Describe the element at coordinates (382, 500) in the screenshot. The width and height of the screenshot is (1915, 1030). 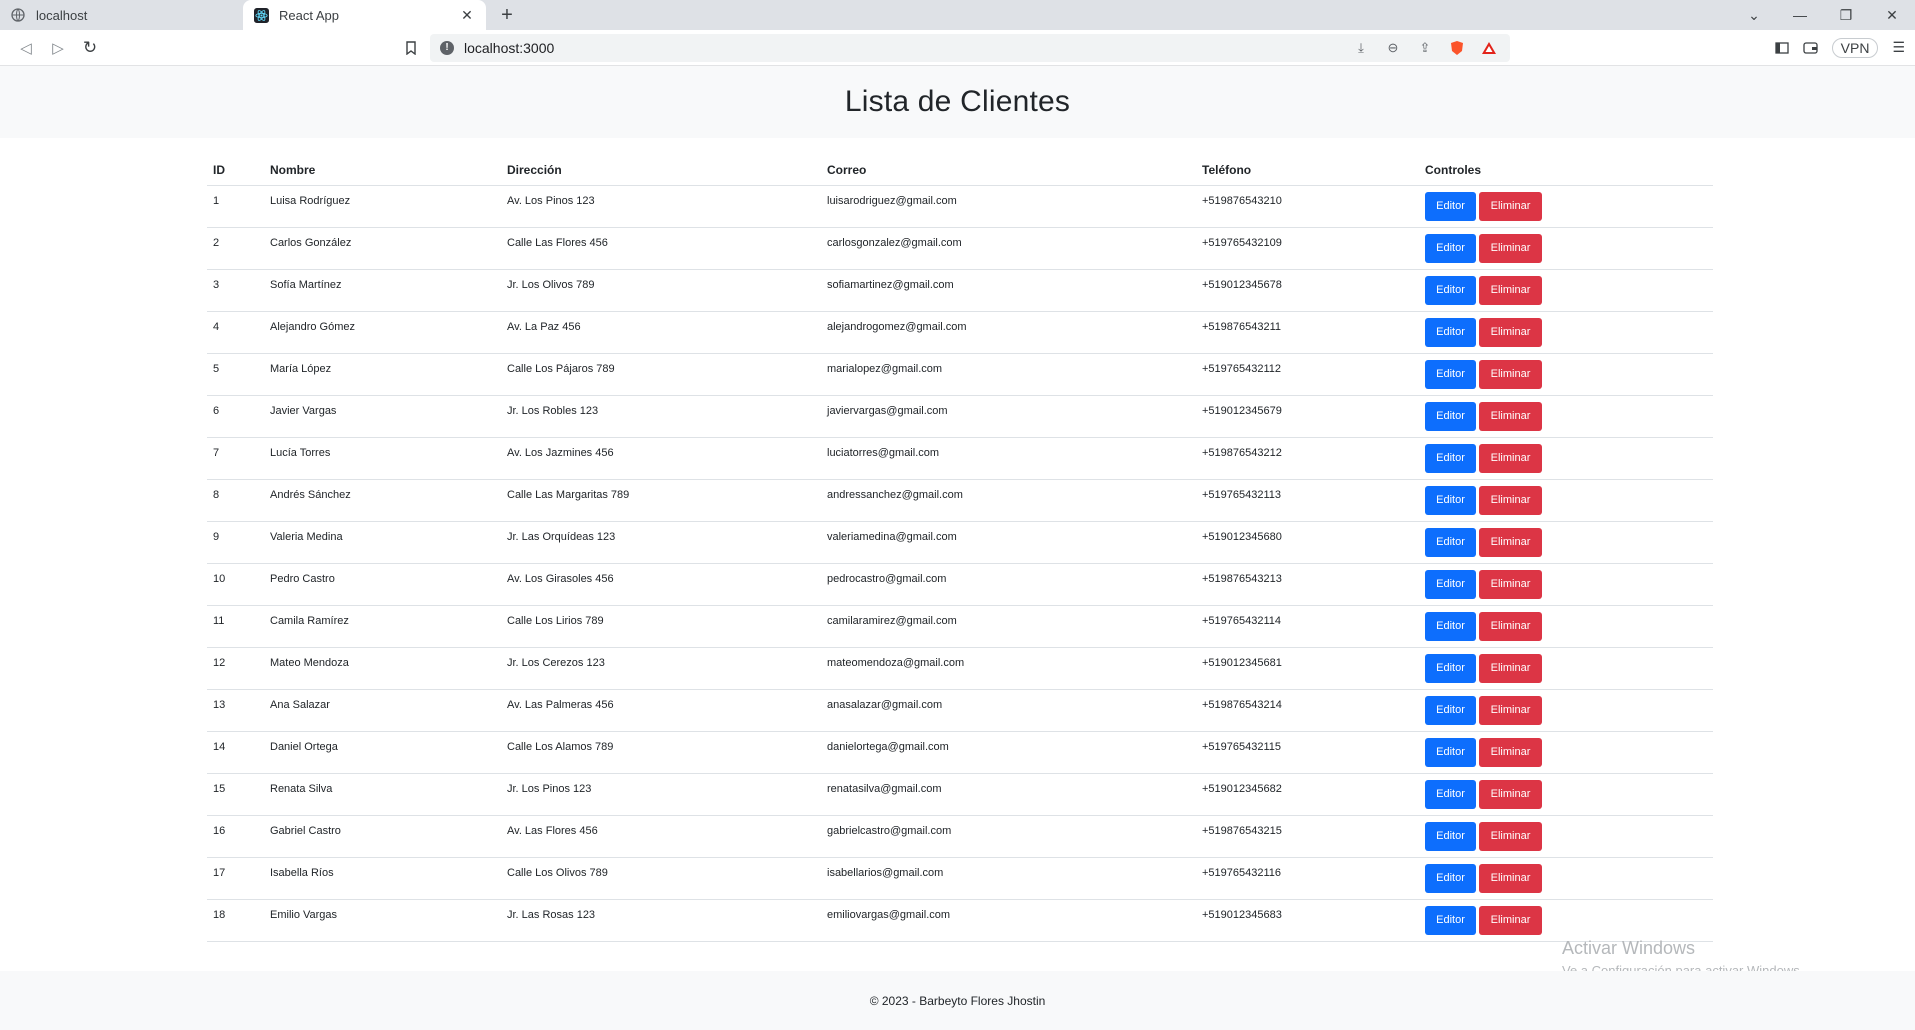
I see `cell-nombre: Andrés Sánchez` at that location.